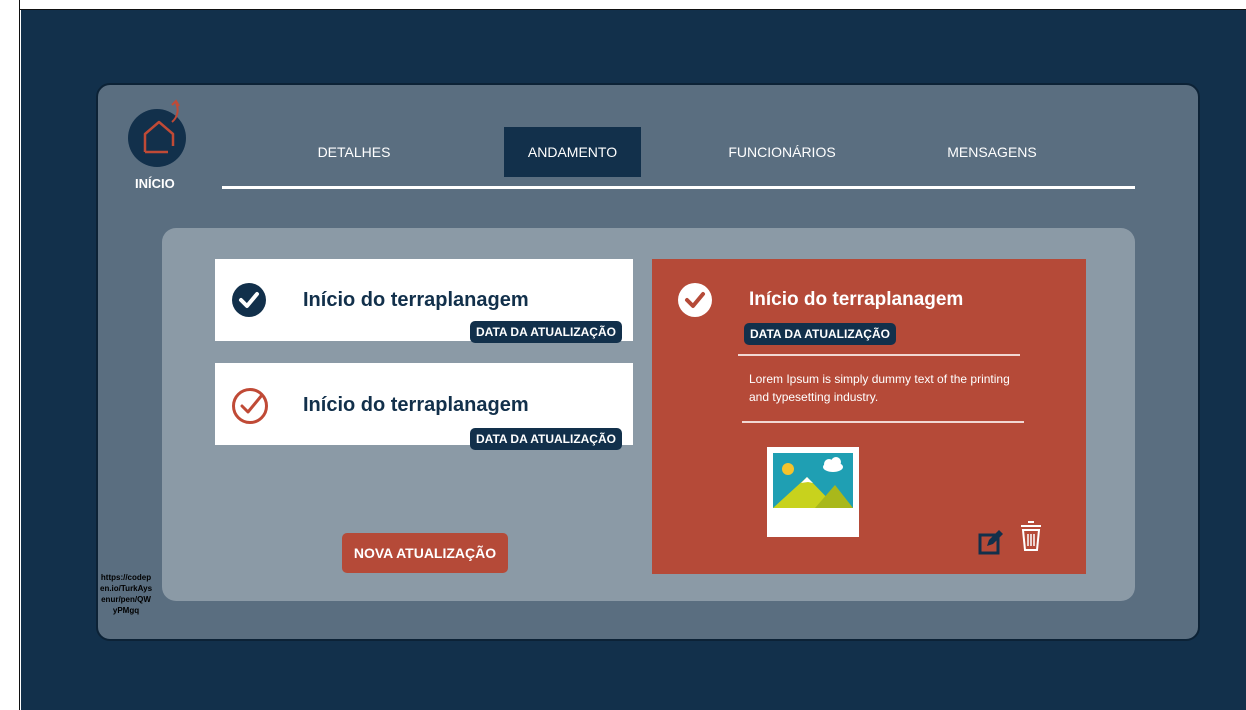  Describe the element at coordinates (1031, 536) in the screenshot. I see `trash-icon` at that location.